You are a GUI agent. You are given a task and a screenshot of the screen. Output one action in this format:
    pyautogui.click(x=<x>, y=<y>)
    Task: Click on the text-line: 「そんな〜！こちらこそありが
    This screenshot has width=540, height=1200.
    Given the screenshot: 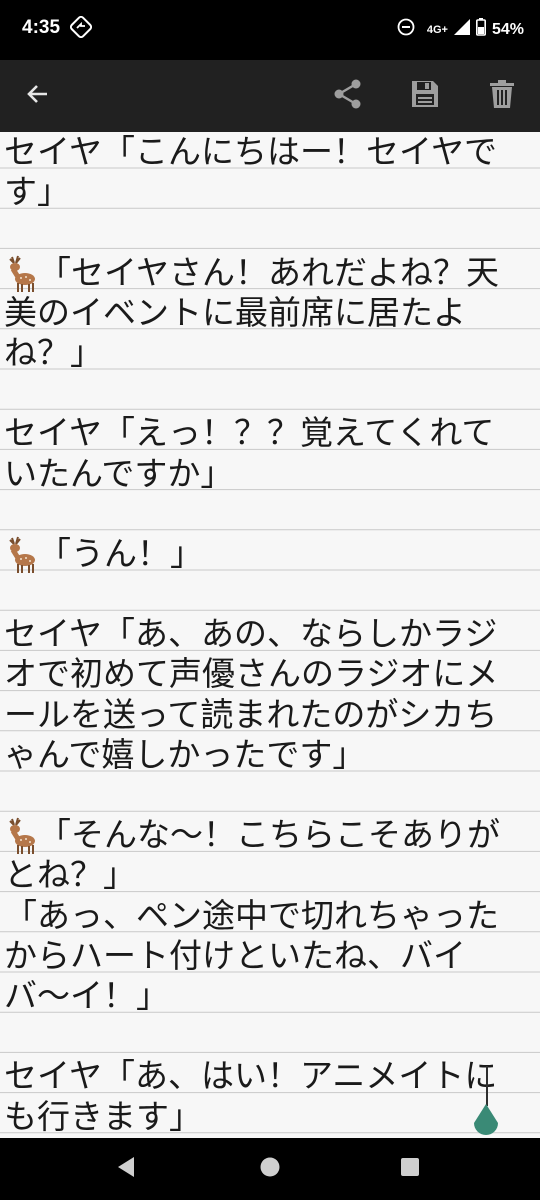 What is the action you would take?
    pyautogui.click(x=268, y=835)
    